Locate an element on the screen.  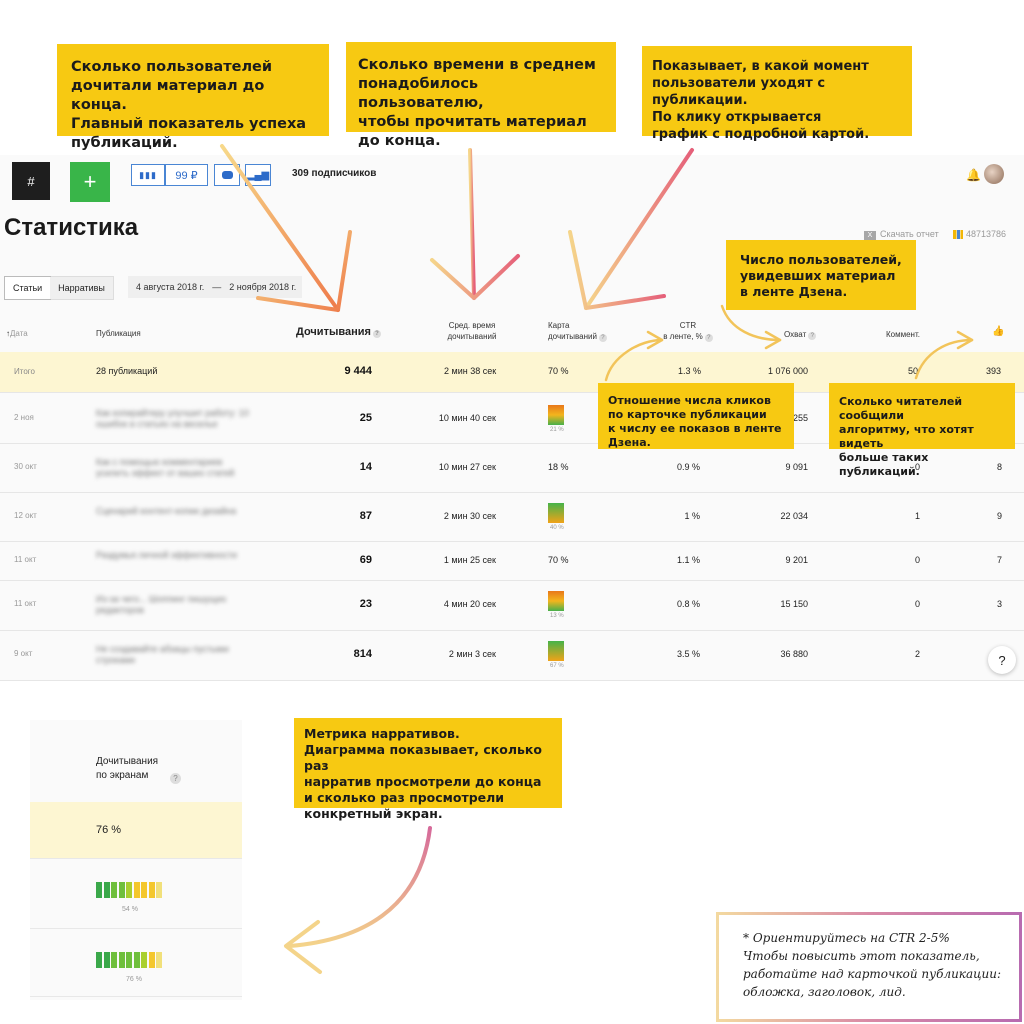
arrow-reach is located at coordinates (751, 327).